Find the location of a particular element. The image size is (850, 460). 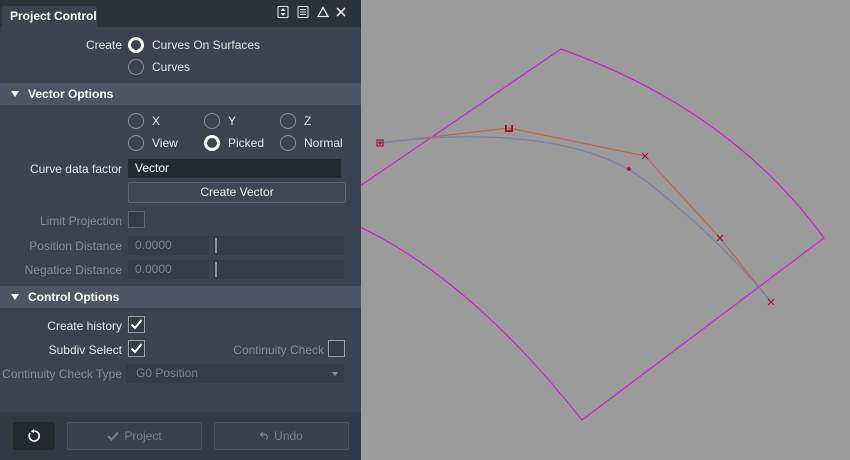

position-distance-slider is located at coordinates (278, 245).